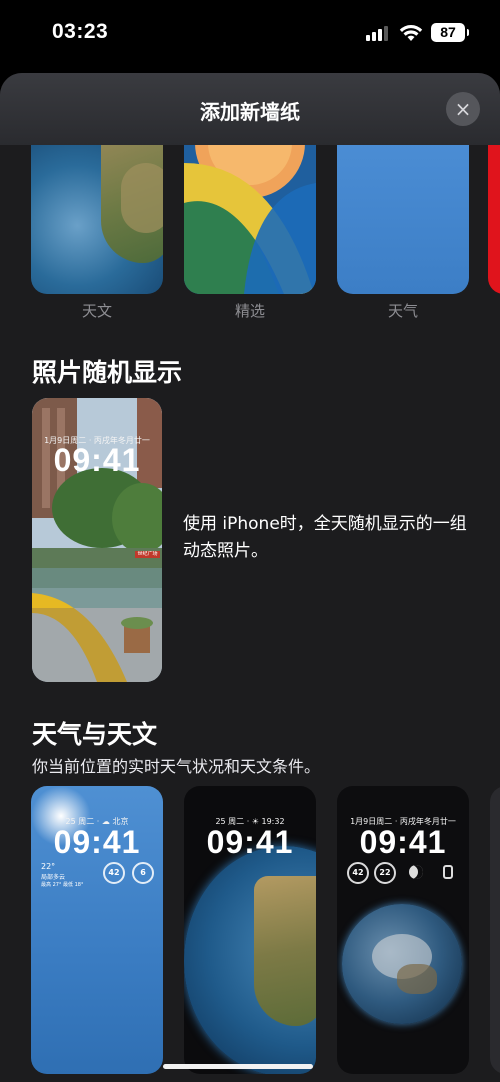 The height and width of the screenshot is (1082, 500). I want to click on sheet-header: 添加新墙纸 ×, so click(250, 109).